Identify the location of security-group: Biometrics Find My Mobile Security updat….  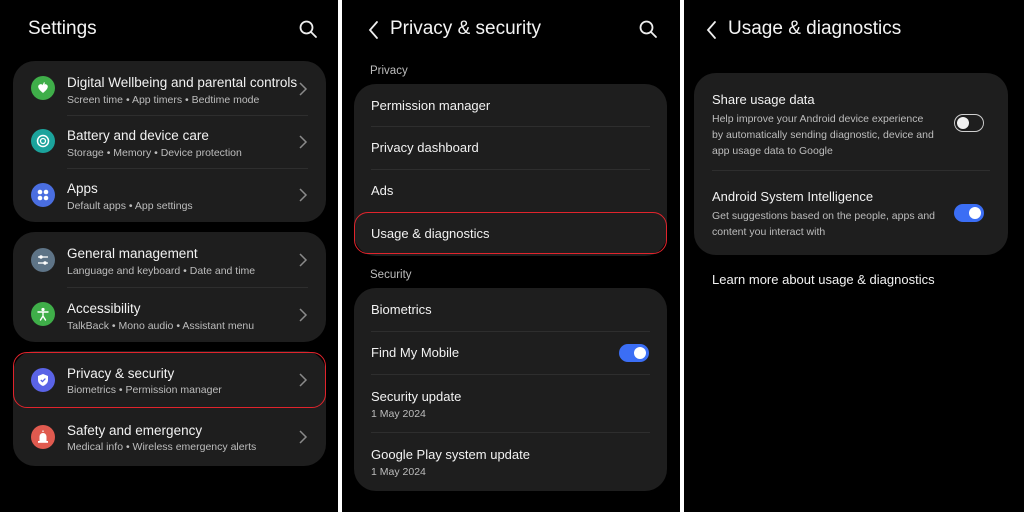
(510, 389).